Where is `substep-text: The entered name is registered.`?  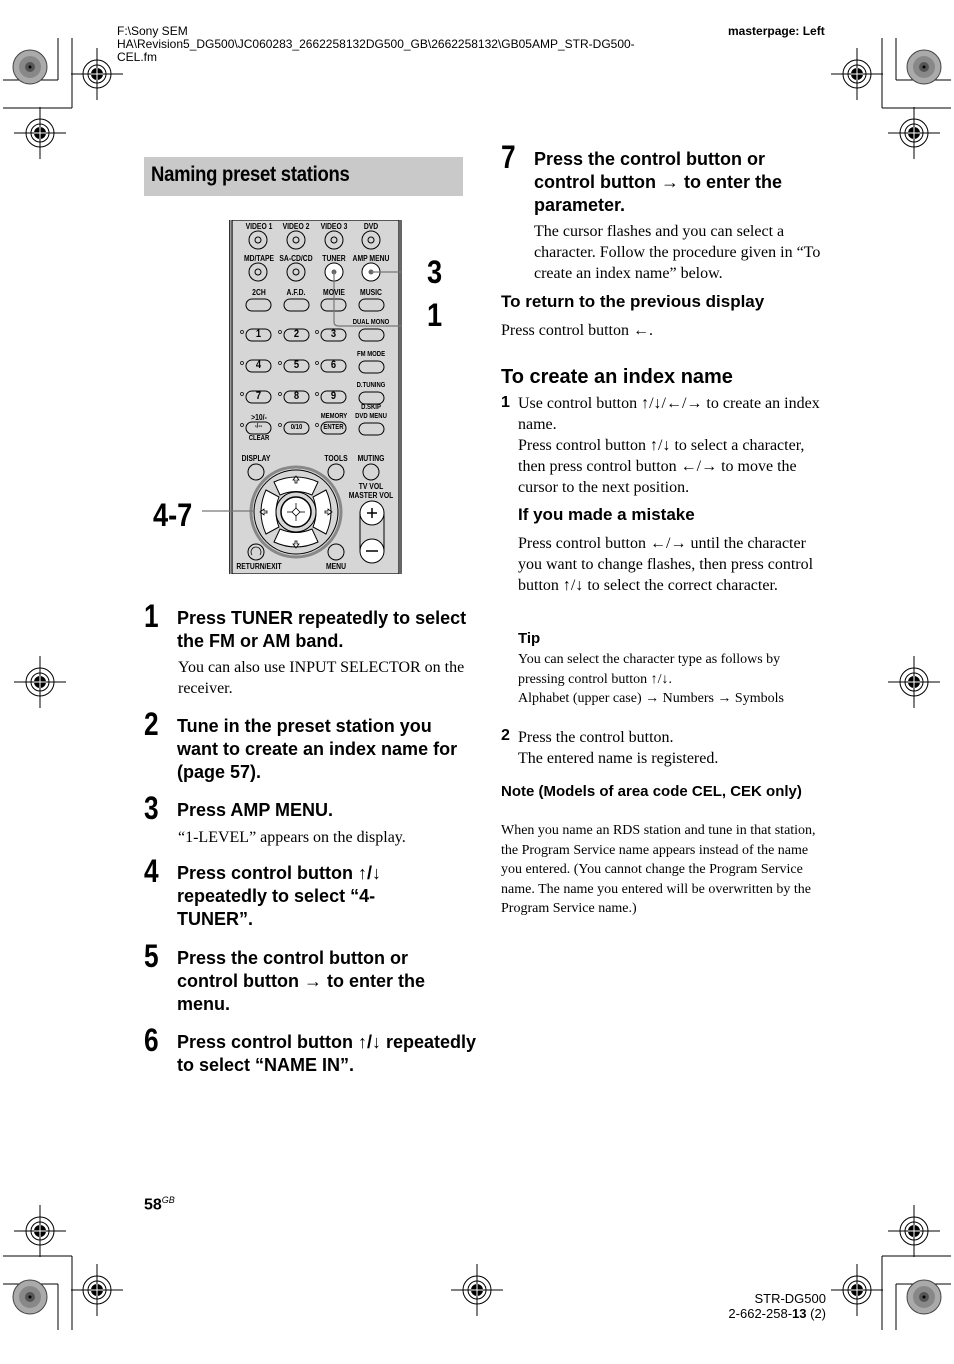
substep-text: The entered name is registered. is located at coordinates (618, 758).